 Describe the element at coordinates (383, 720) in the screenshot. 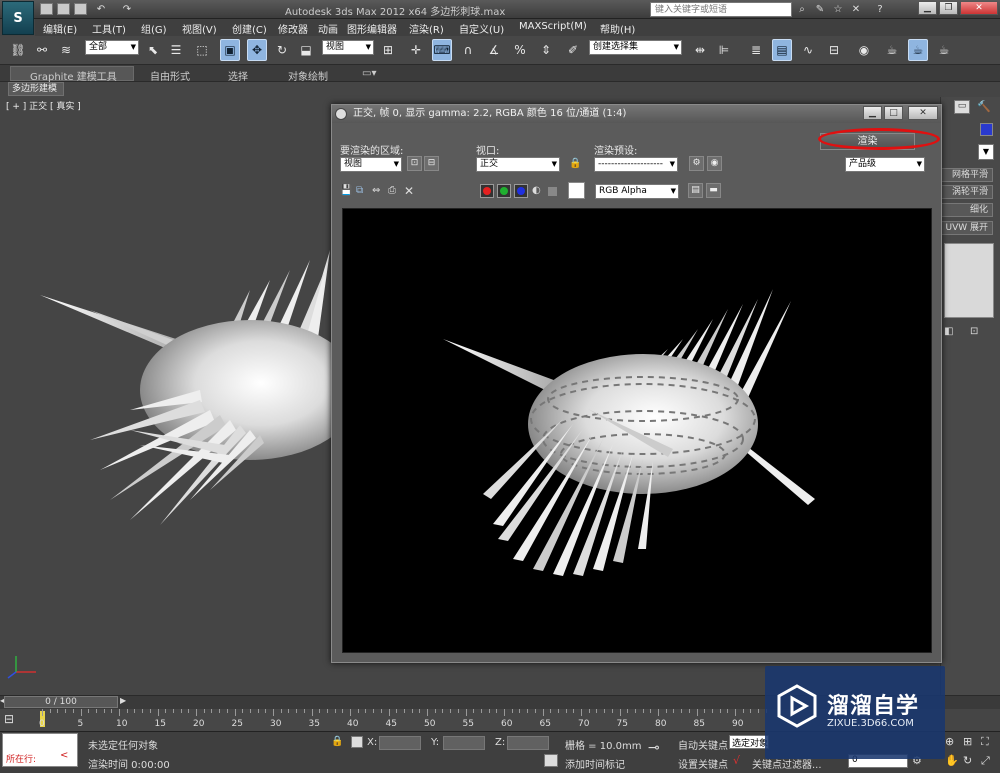

I see `track-bar: ⊟ 0 5 10 15 20 25 30 35 40 45 50 55 60 65 70 75 80 85 90` at that location.